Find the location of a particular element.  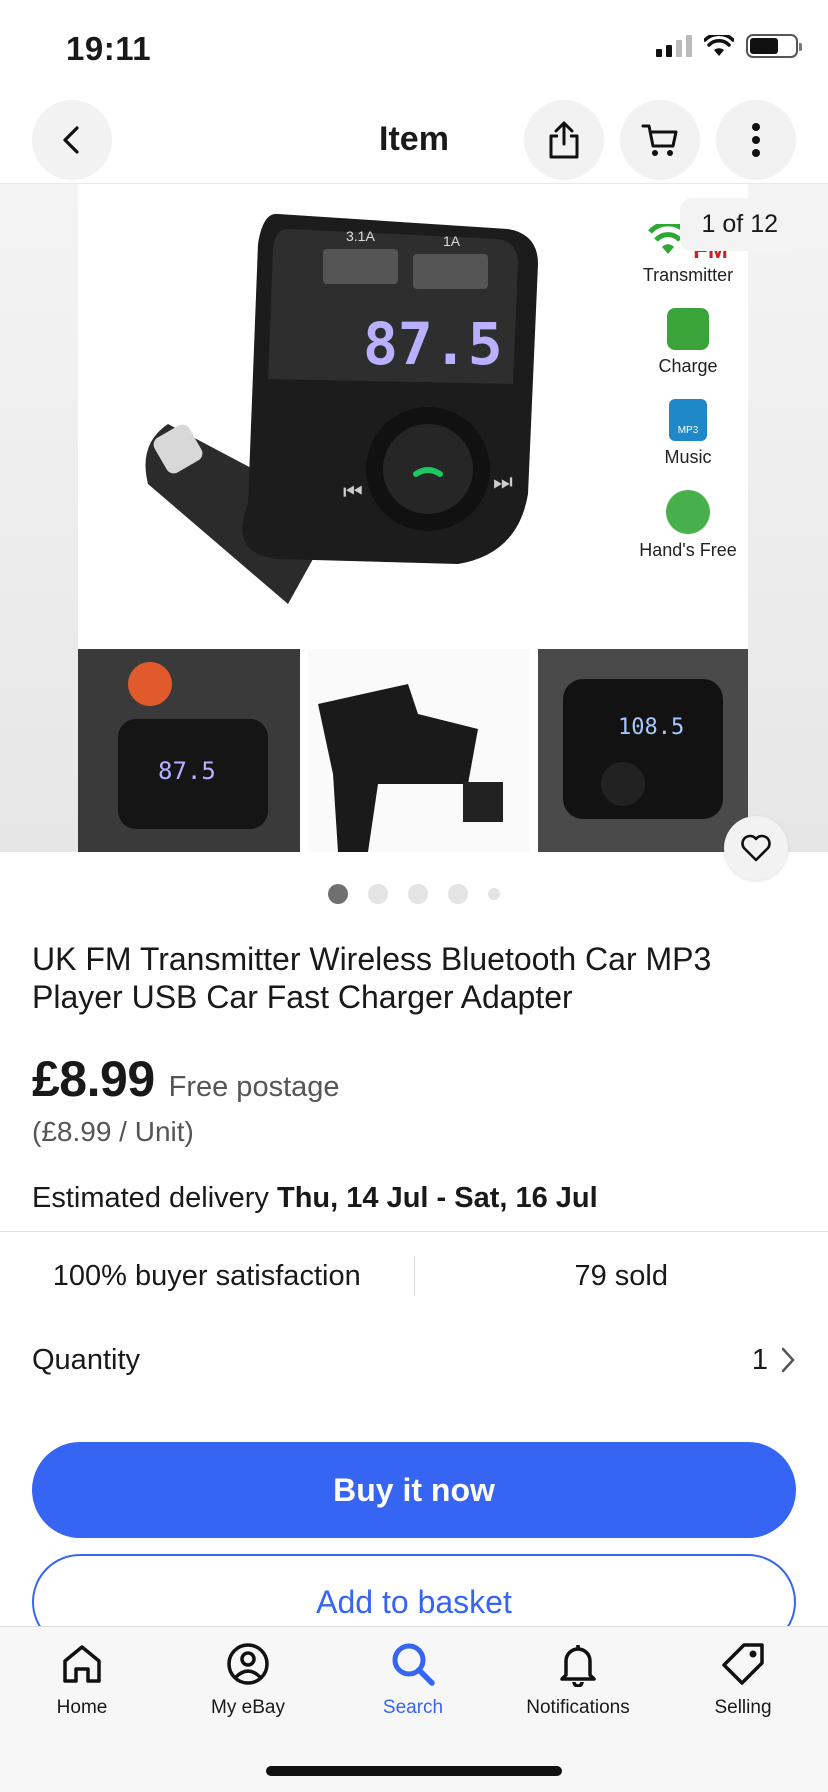

port-label-1: 3.1A is located at coordinates (360, 236).